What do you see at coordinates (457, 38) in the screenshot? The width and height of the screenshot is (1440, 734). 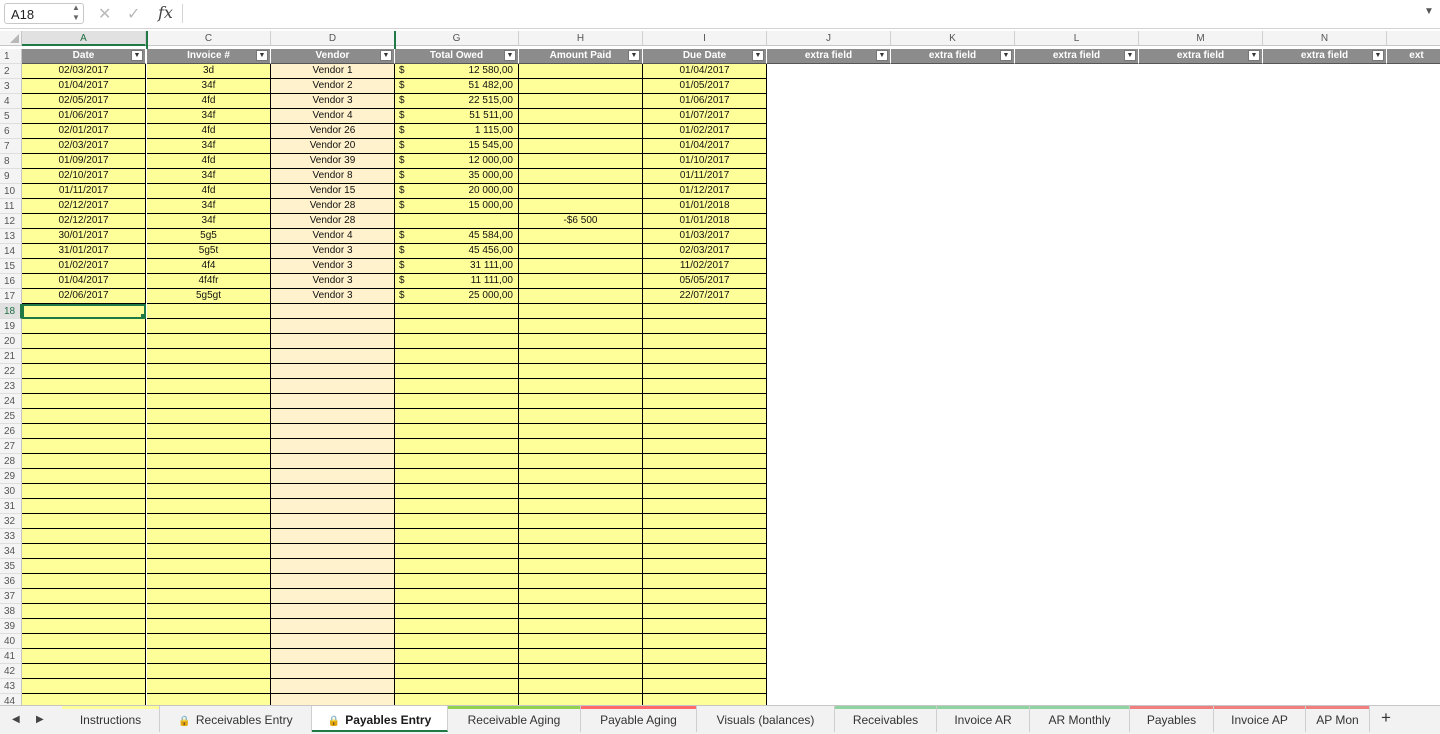 I see `column-header-g: G` at bounding box center [457, 38].